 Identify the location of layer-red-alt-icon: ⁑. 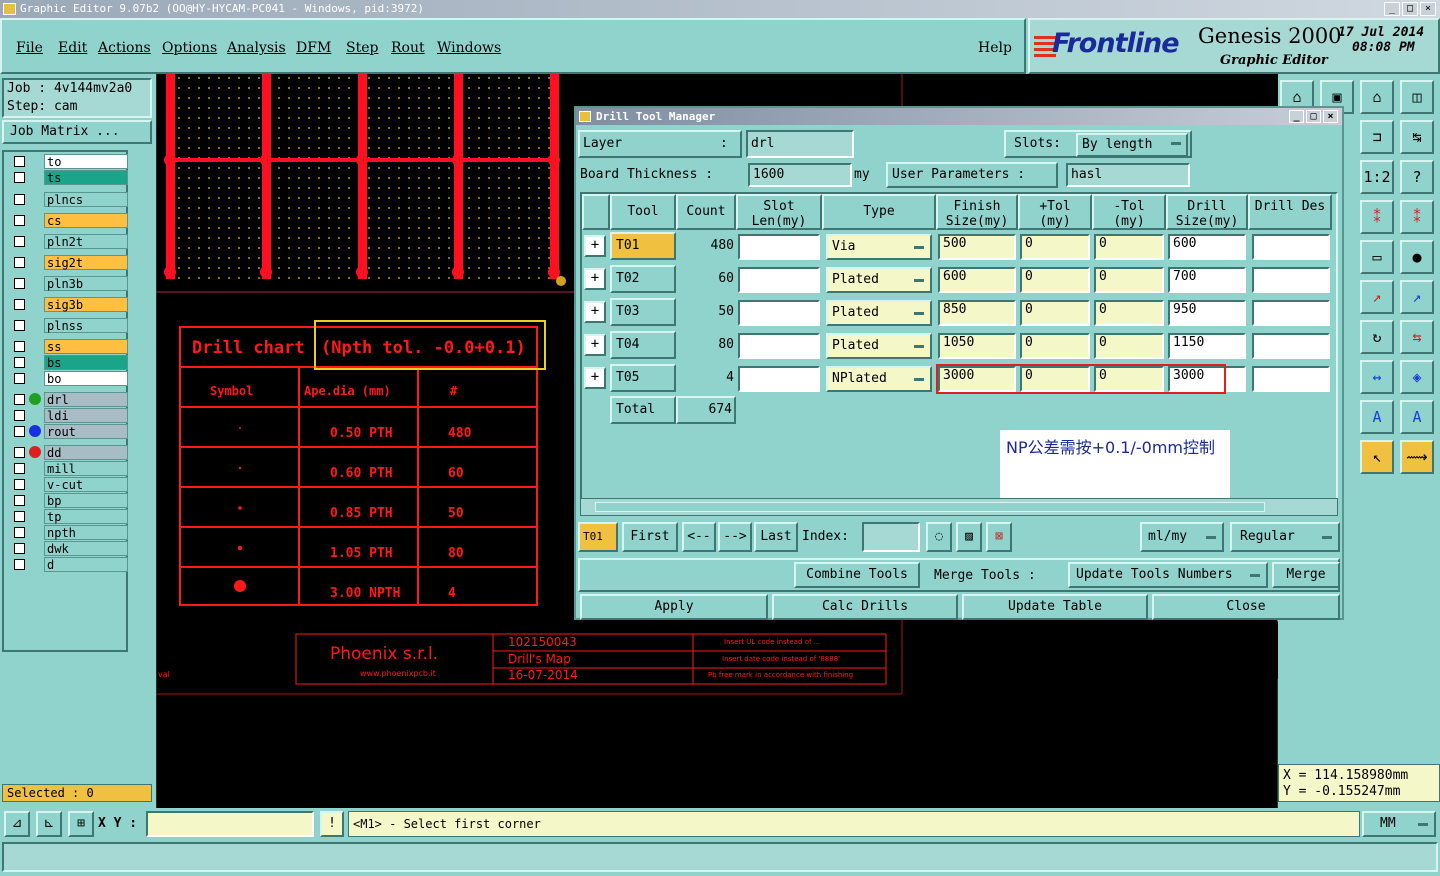
(1417, 217).